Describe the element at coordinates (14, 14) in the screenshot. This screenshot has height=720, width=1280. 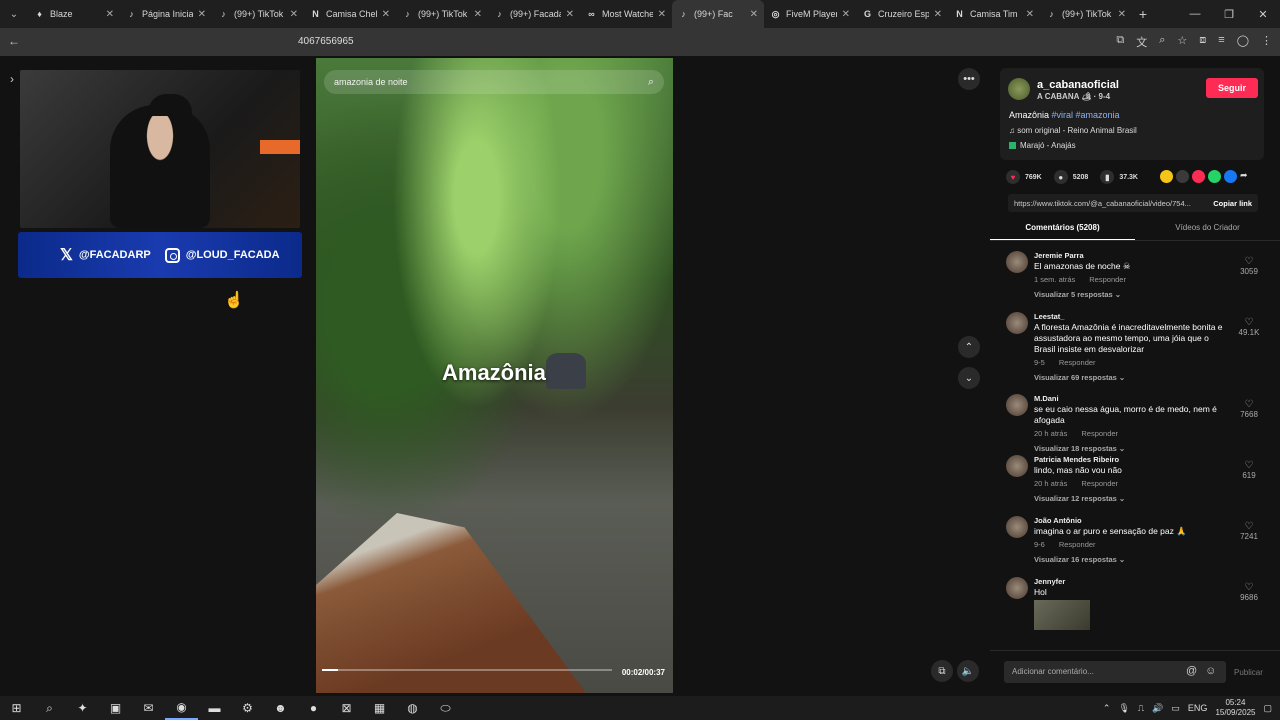
I see `tab-search-icon: ⌄` at that location.